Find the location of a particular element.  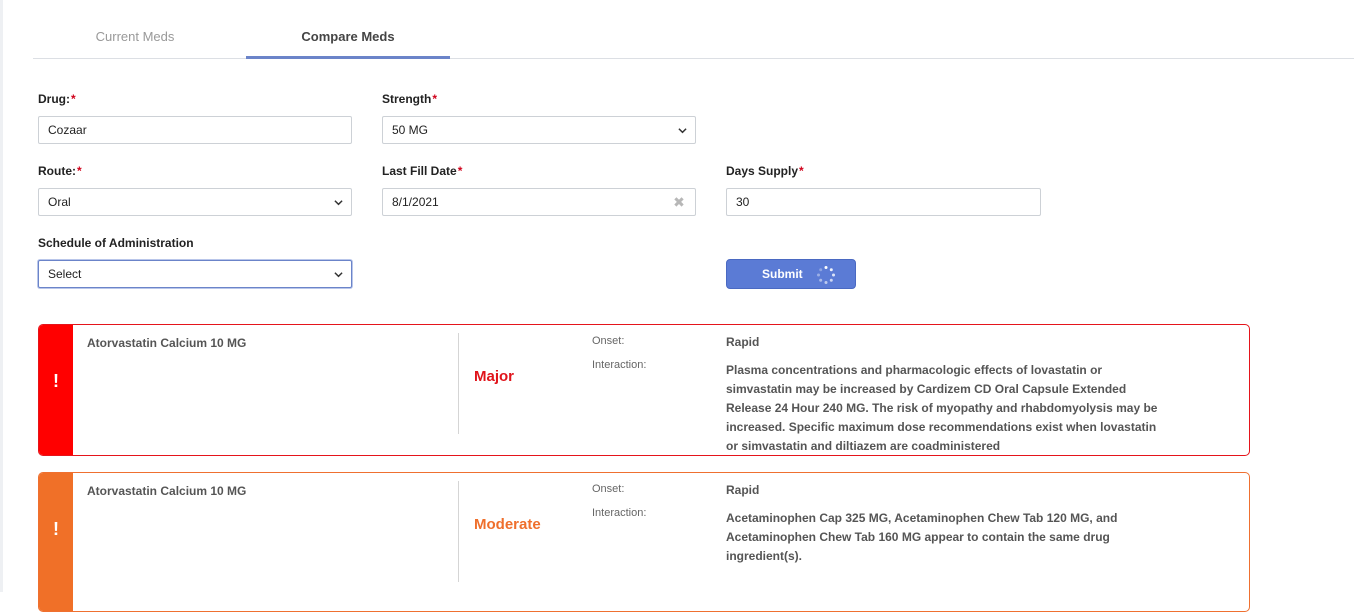

schedule-label: Schedule of Administration is located at coordinates (116, 243).